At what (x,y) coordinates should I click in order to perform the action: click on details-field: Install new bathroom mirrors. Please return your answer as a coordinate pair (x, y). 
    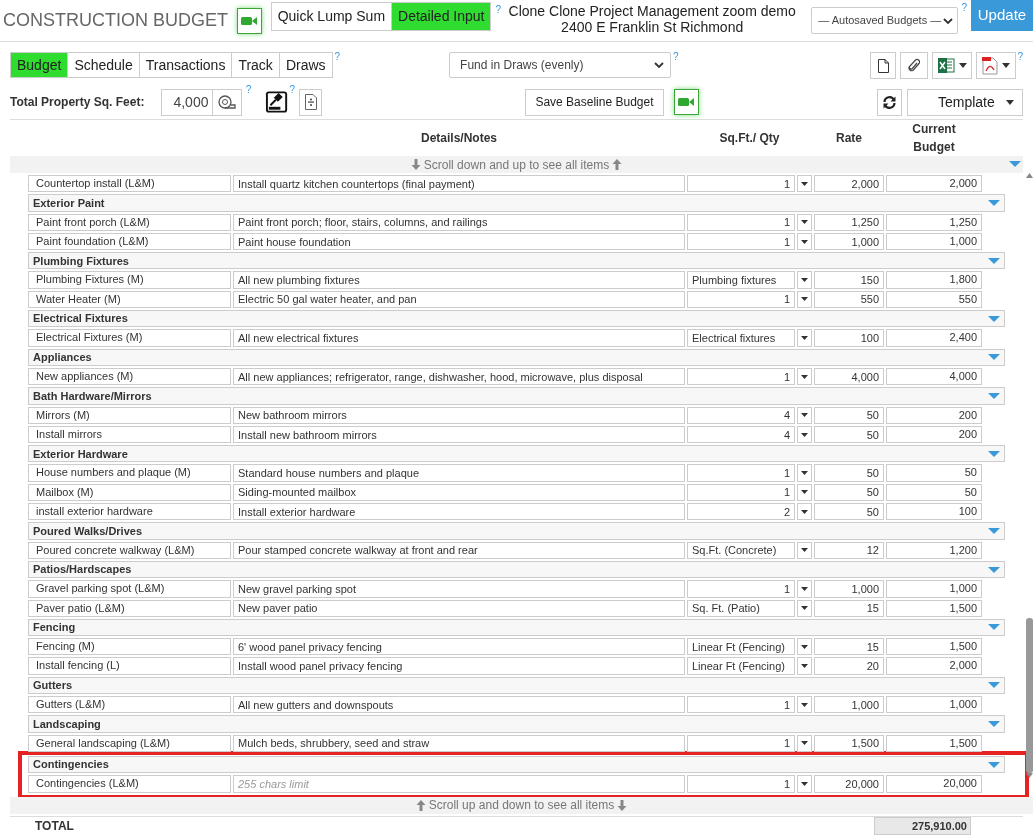
    Looking at the image, I should click on (459, 434).